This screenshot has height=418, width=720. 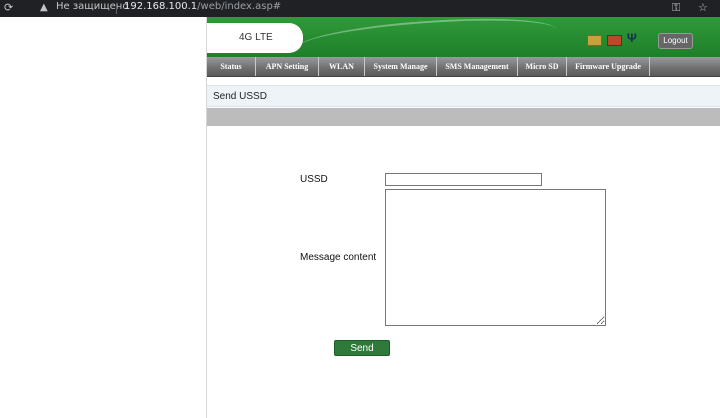 I want to click on signal-icon: Ψ, so click(x=632, y=38).